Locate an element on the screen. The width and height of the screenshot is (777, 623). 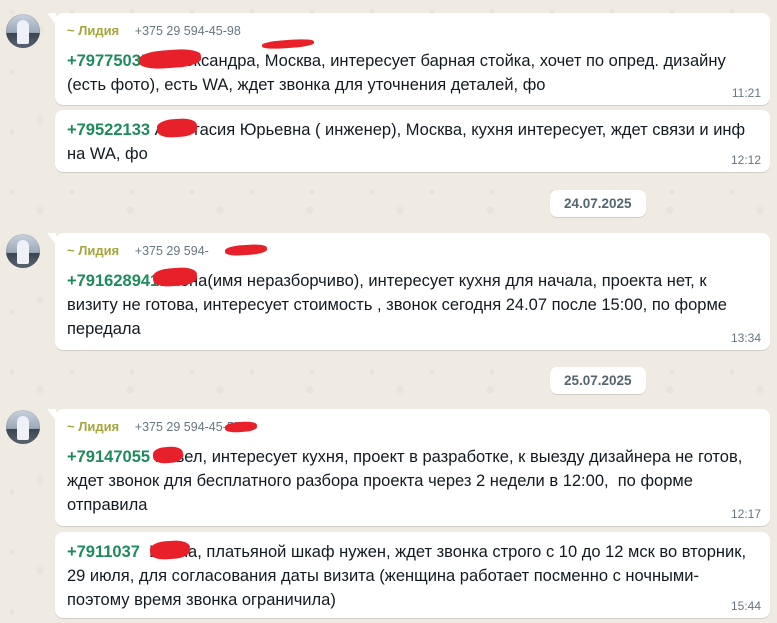
sender-header: ~ Лидия +375 29 594- is located at coordinates (167, 250).